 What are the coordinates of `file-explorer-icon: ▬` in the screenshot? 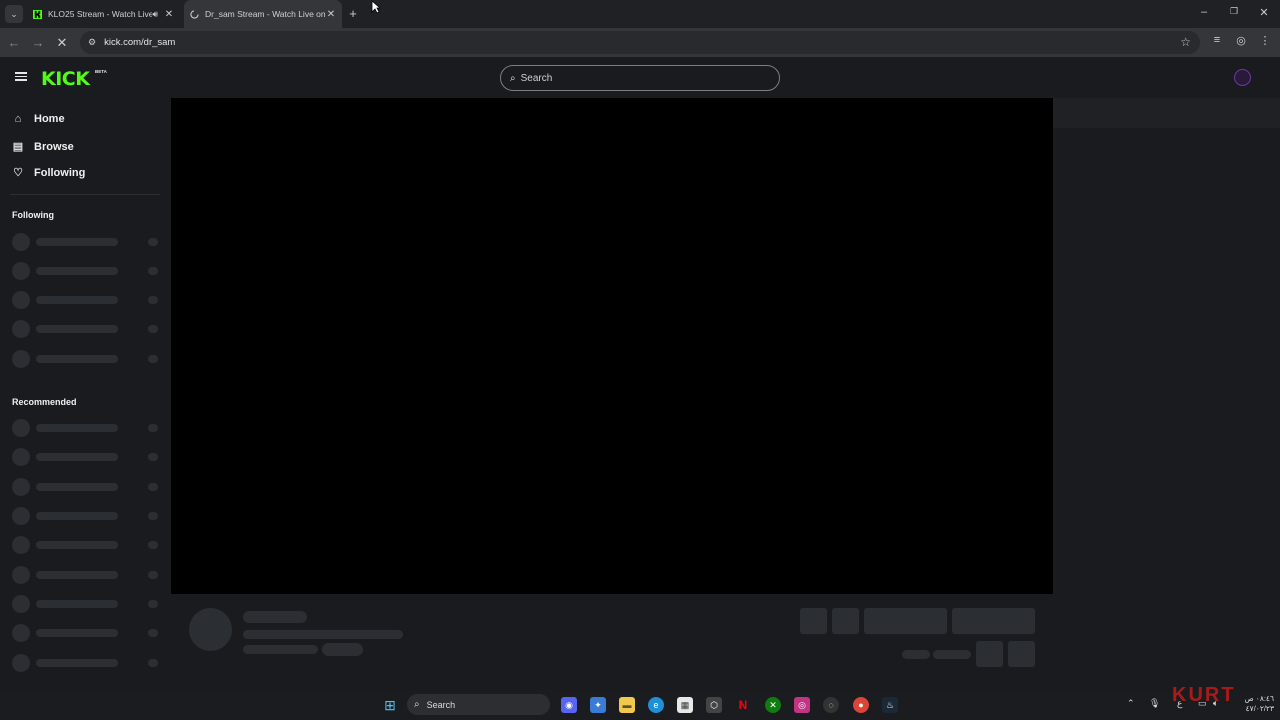 It's located at (627, 705).